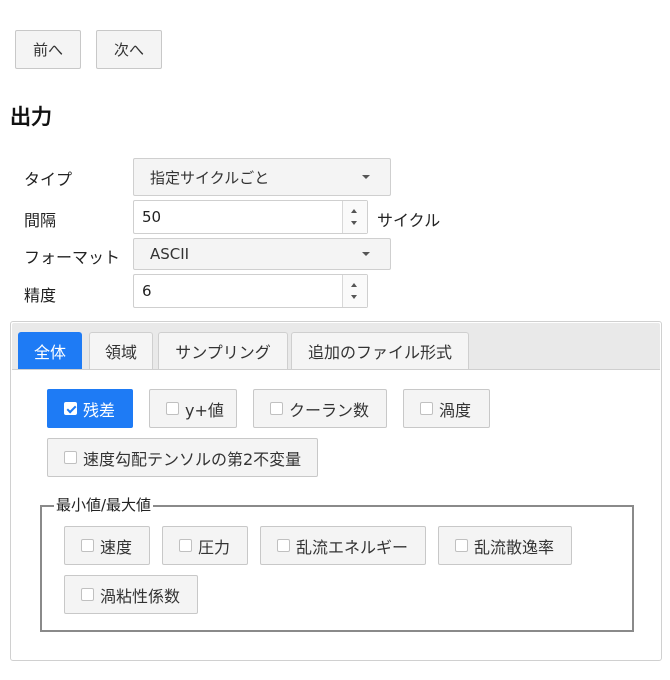 Image resolution: width=670 pixels, height=680 pixels. Describe the element at coordinates (214, 547) in the screenshot. I see `checkbox-label: 圧力` at that location.